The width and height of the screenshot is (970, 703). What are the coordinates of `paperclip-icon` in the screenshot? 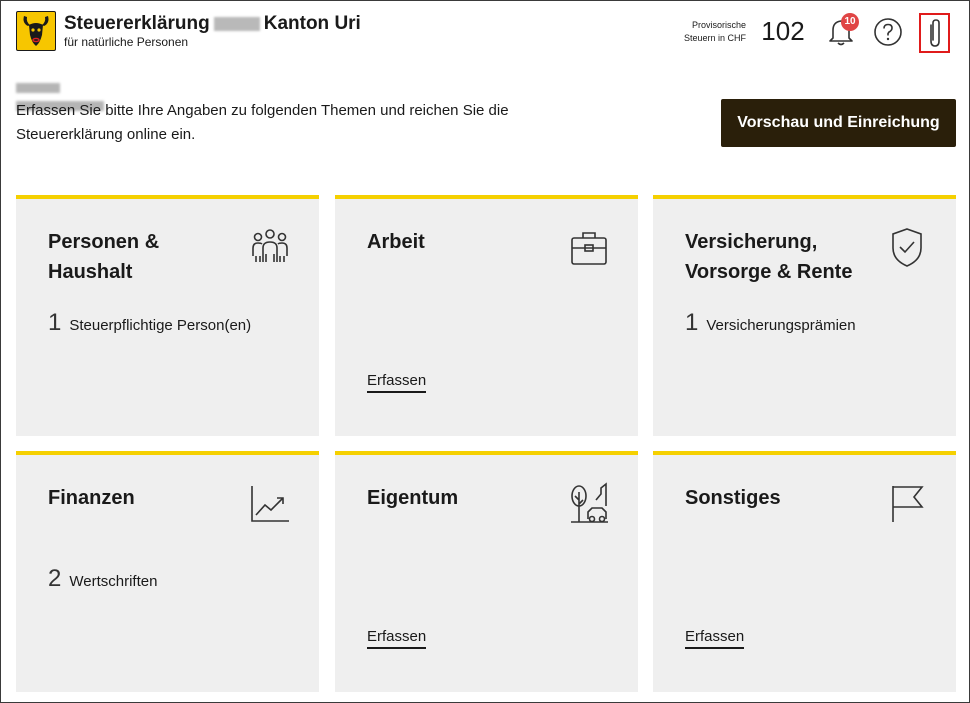 It's located at (934, 33).